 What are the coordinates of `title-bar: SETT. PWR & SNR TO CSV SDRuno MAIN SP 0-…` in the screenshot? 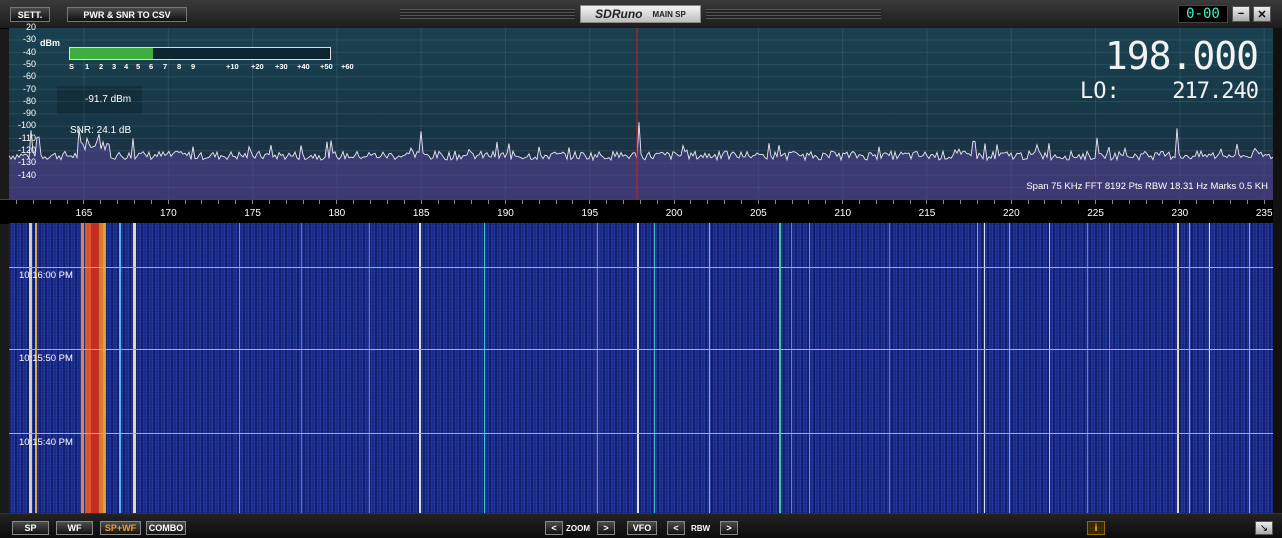 It's located at (641, 14).